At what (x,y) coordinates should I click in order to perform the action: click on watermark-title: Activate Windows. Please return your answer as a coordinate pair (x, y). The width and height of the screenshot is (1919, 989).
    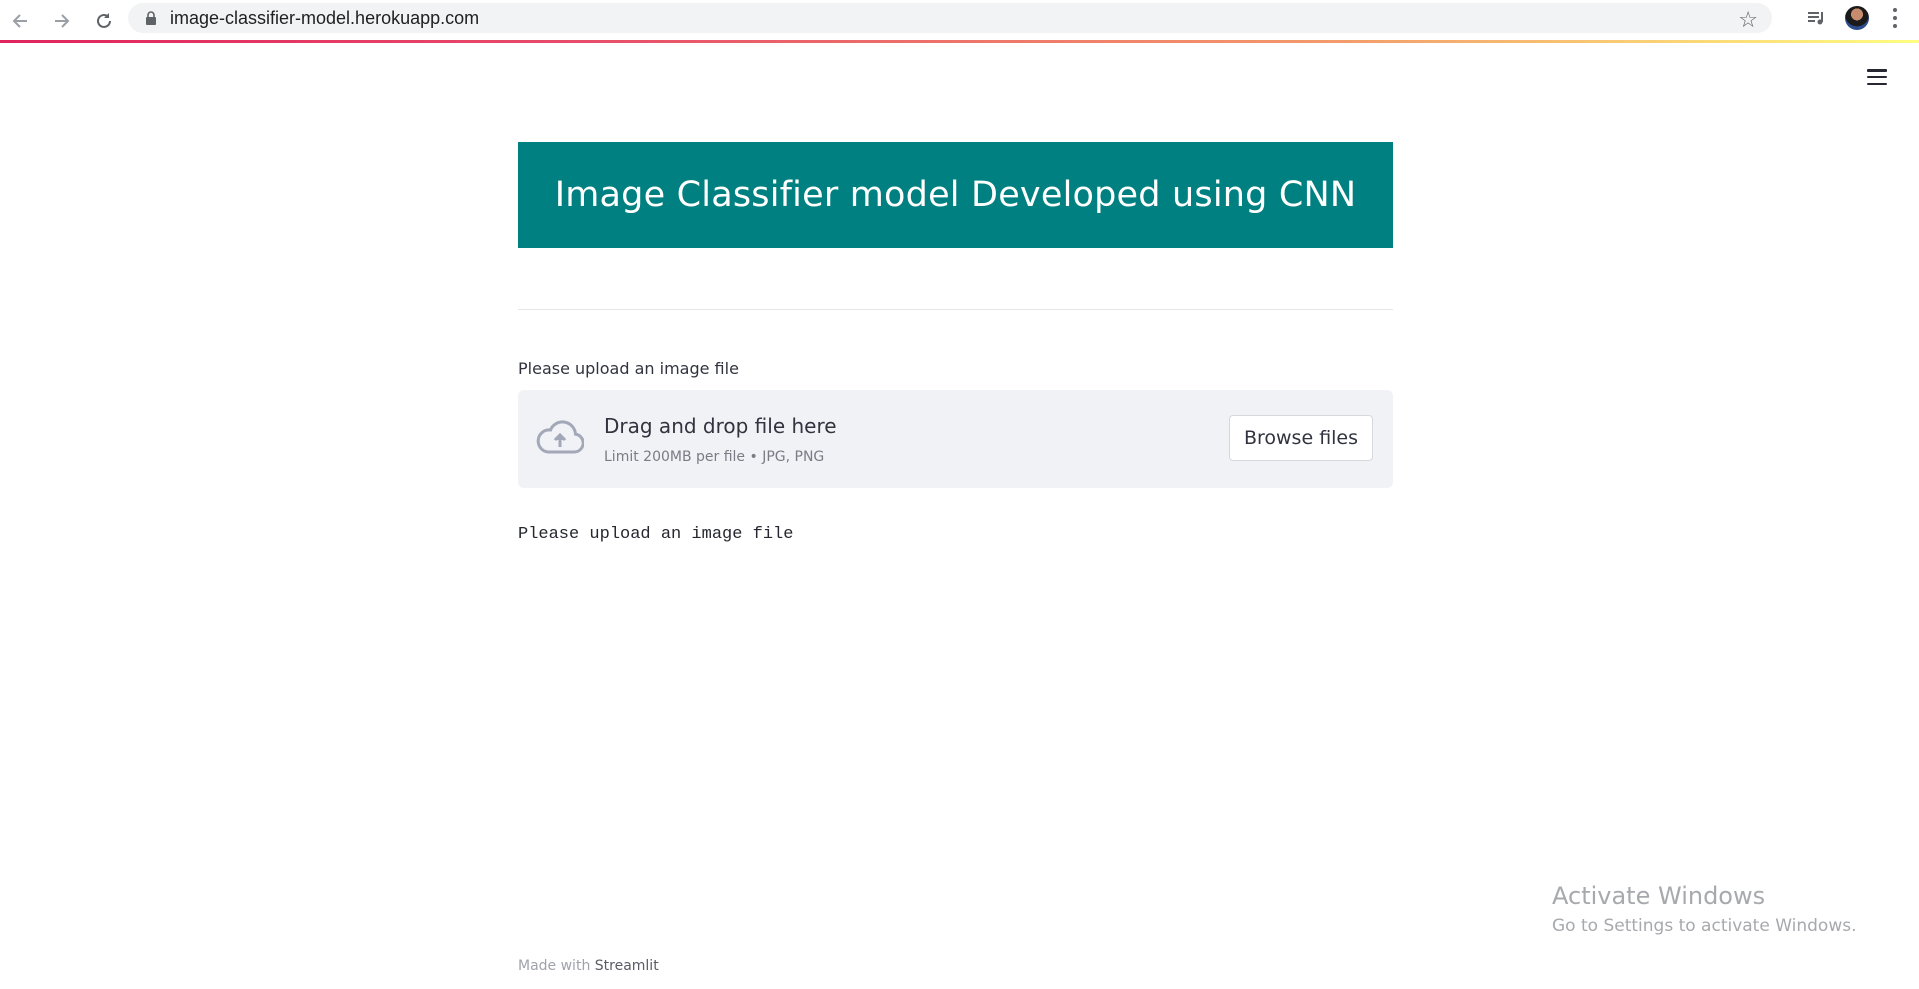
    Looking at the image, I should click on (1659, 896).